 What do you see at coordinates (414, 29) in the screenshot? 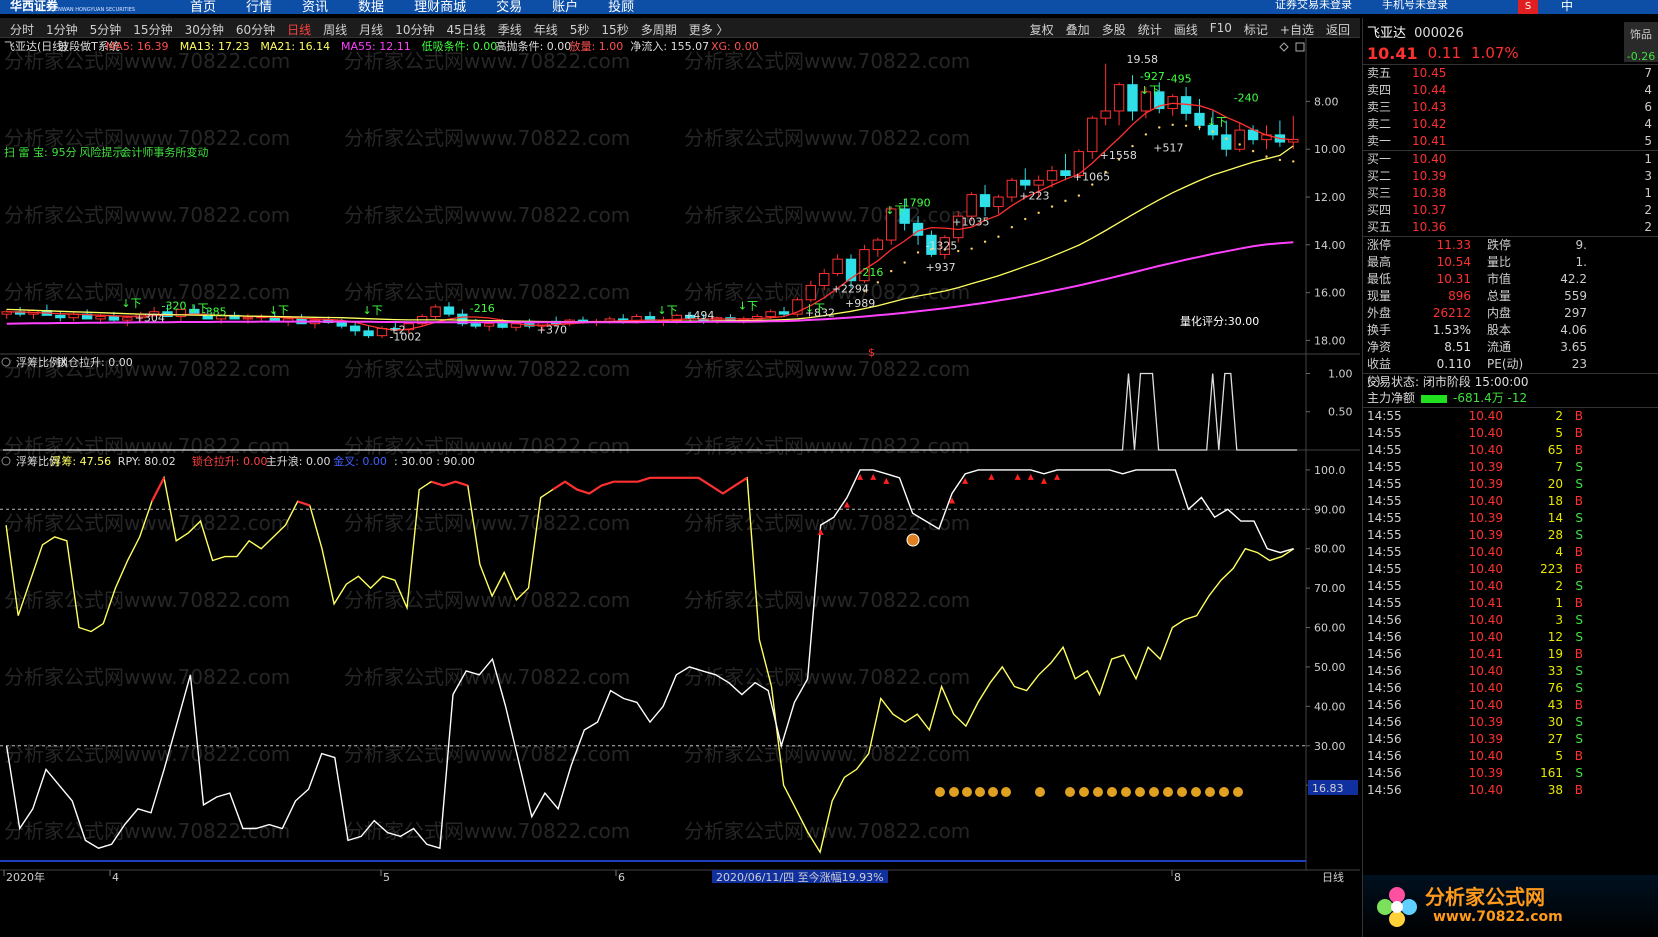
I see `period-tab: 10分钟` at bounding box center [414, 29].